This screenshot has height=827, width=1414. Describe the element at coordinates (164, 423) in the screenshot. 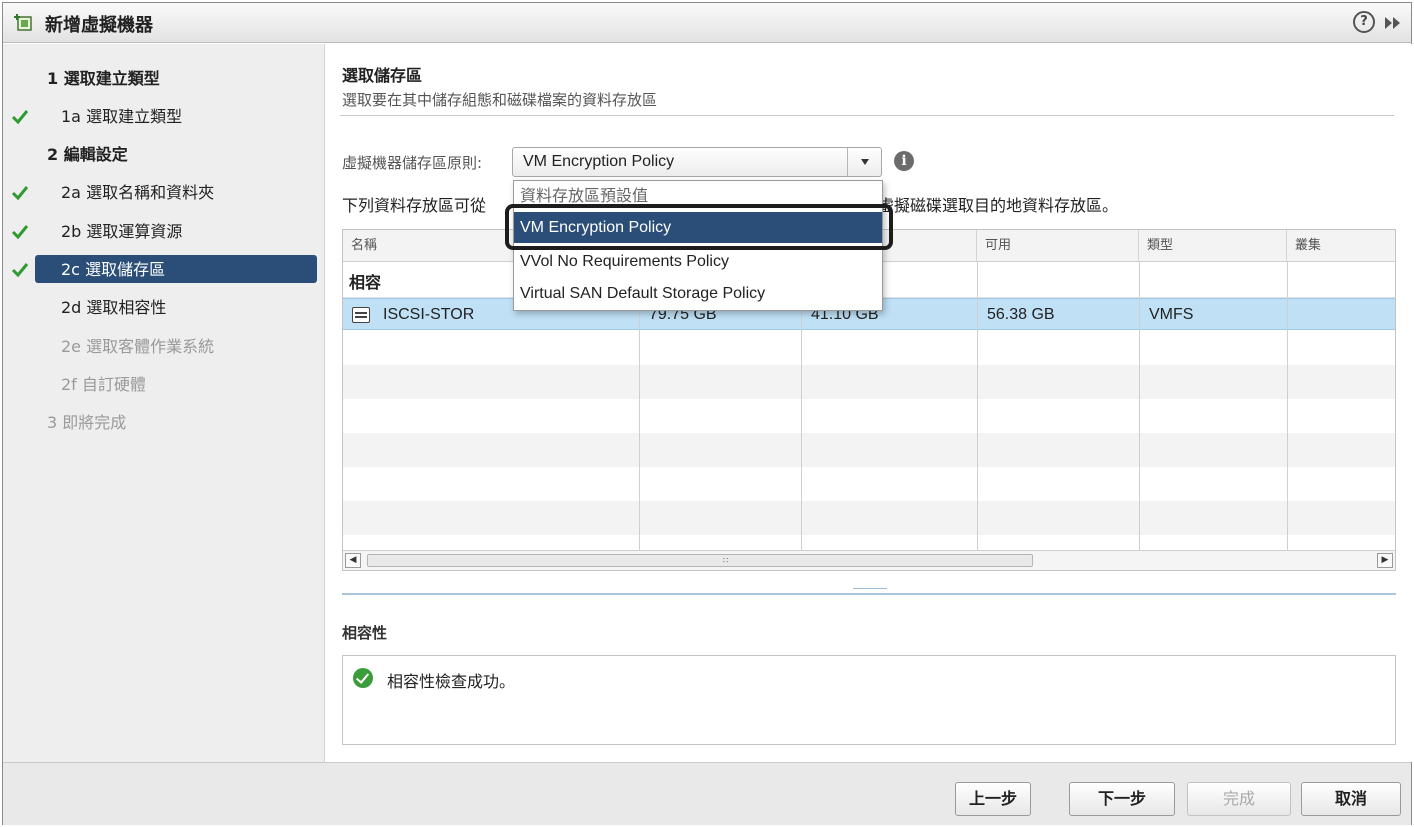

I see `step-3-ready-to-complete: 3 即將完成` at that location.